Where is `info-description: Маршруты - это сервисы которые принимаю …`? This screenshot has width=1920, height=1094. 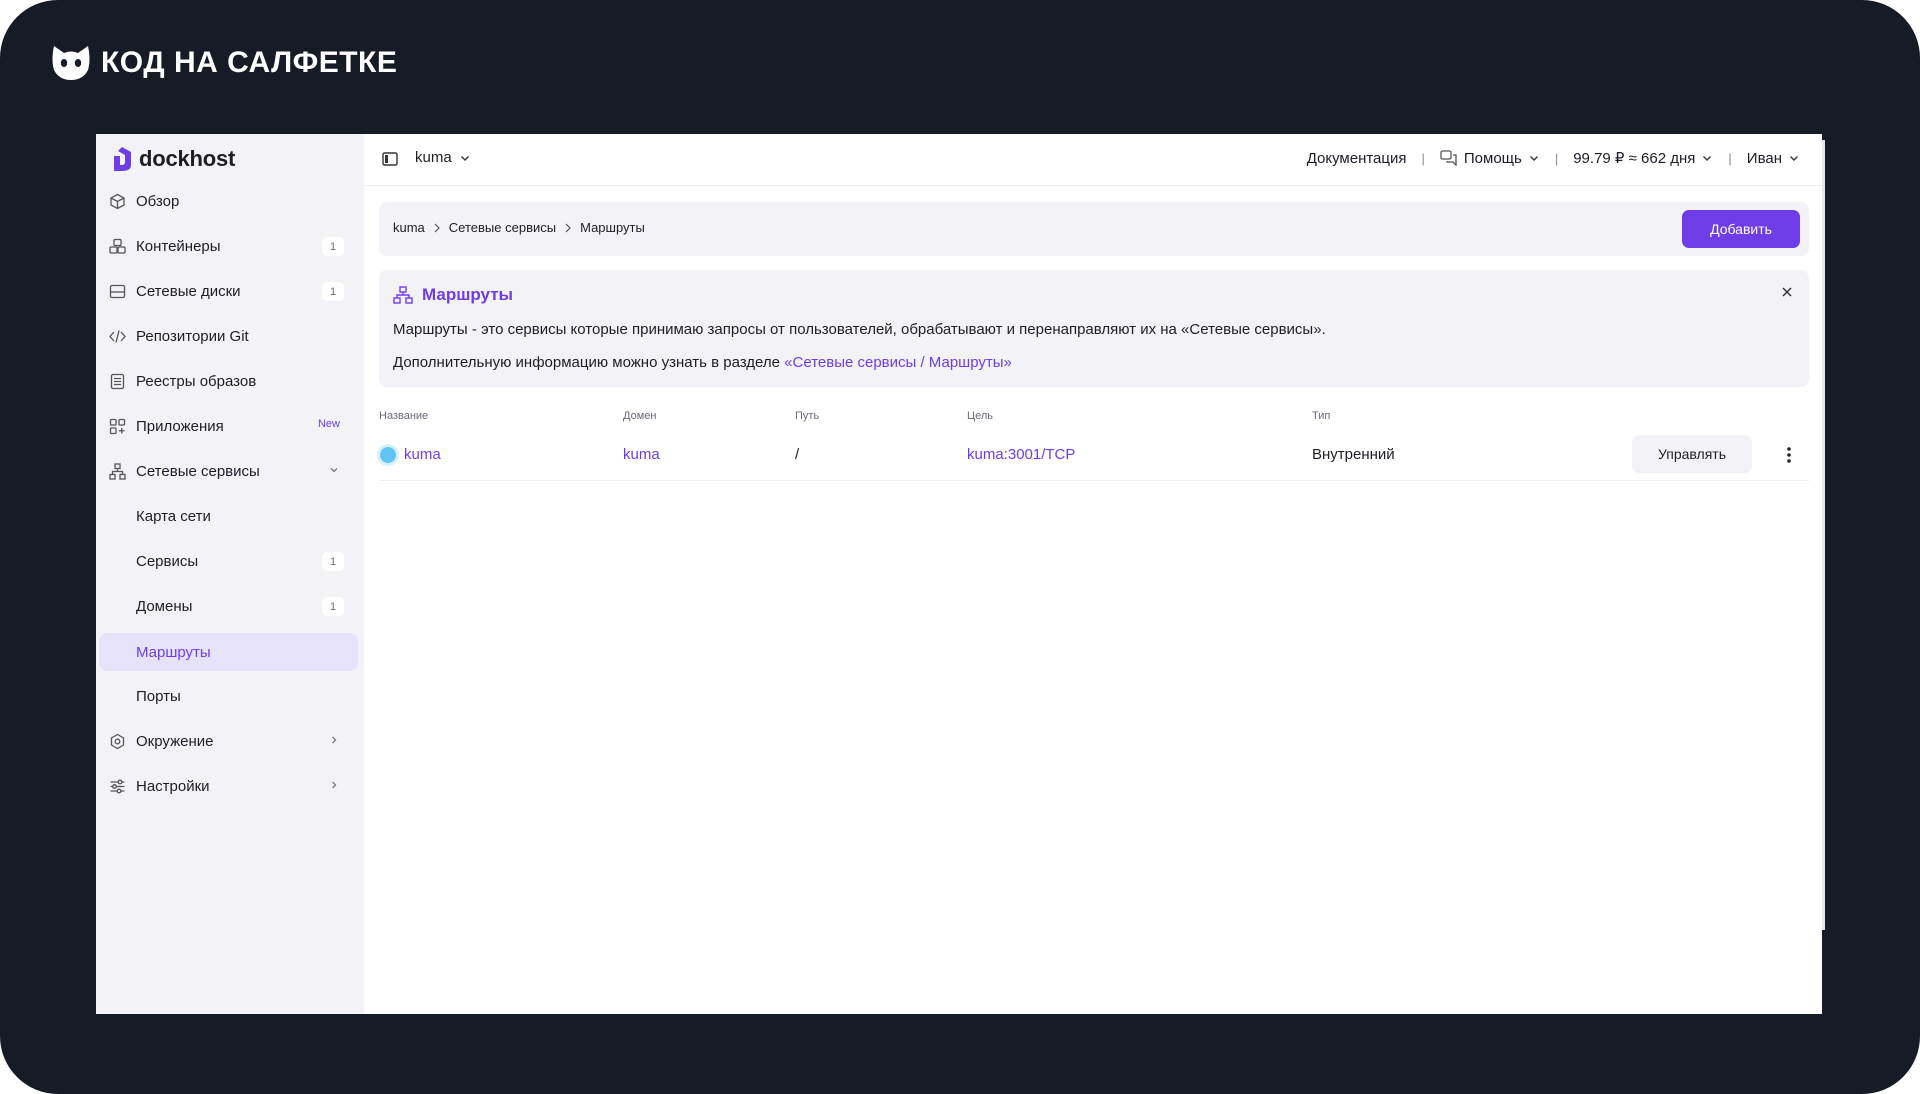
info-description: Маршруты - это сервисы которые принимаю … is located at coordinates (859, 329).